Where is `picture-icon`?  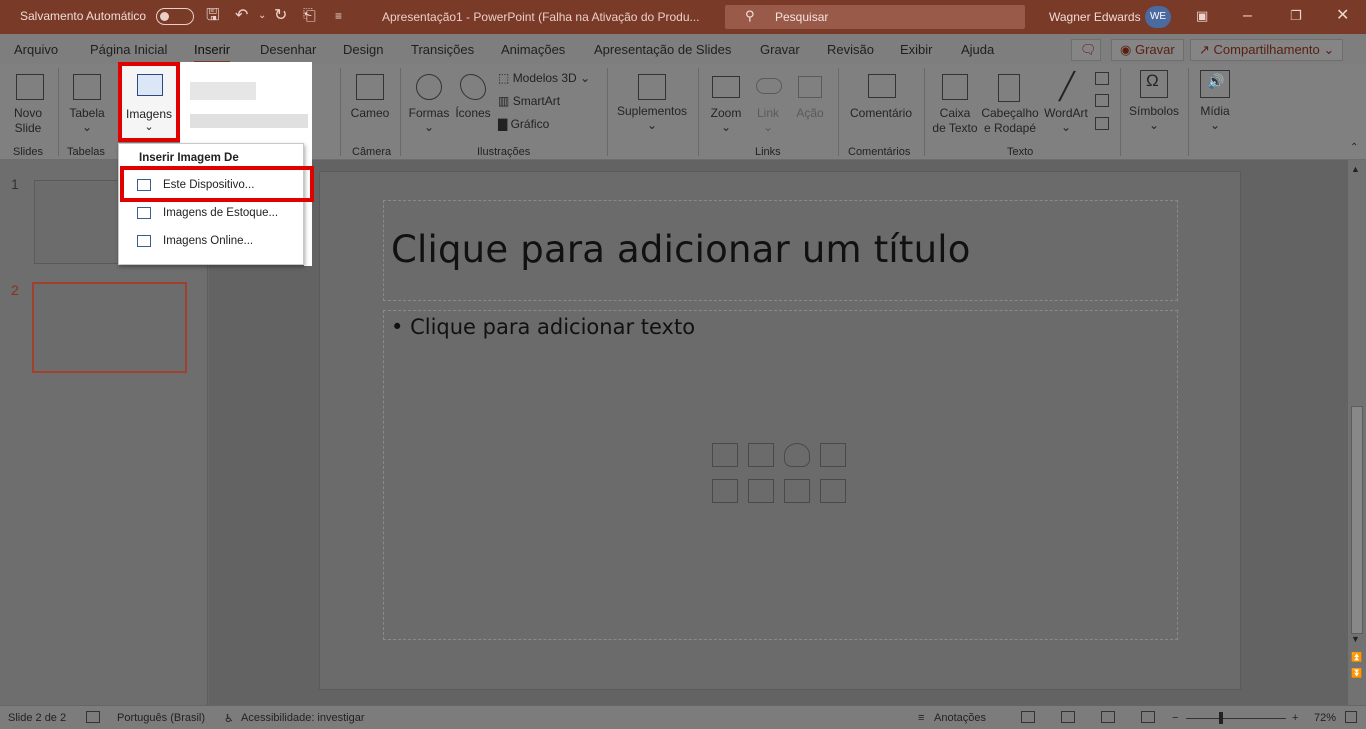
picture-icon is located at coordinates (761, 455).